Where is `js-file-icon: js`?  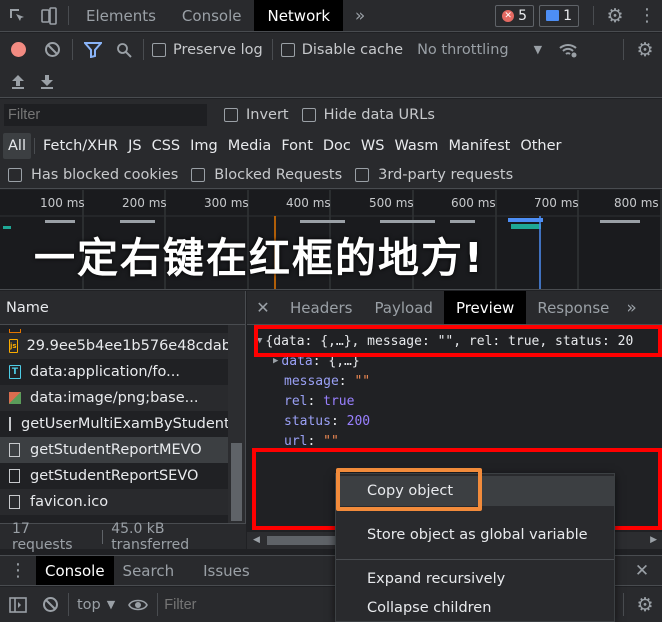 js-file-icon: js is located at coordinates (13, 346).